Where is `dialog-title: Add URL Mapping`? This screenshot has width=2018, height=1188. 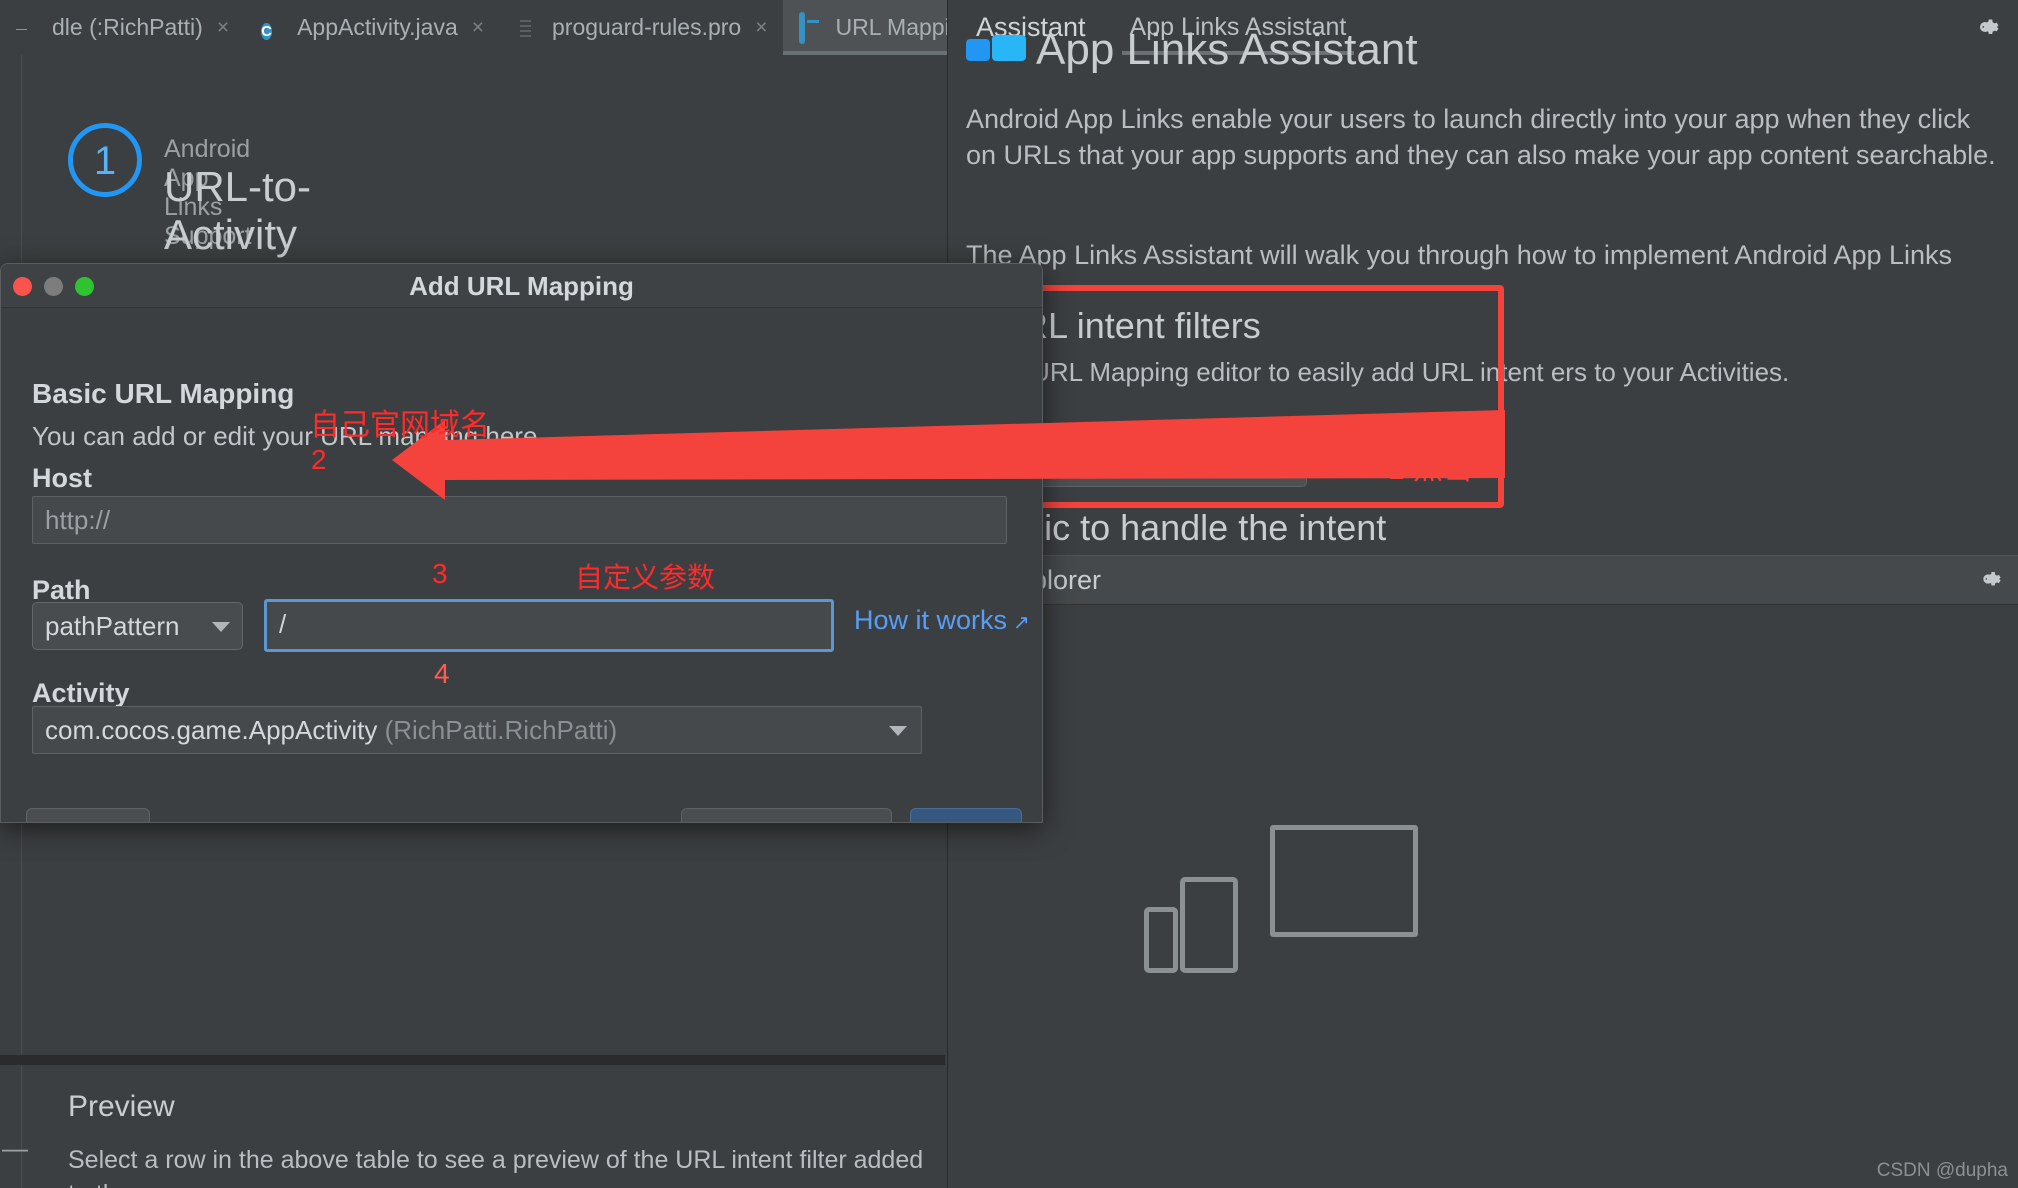
dialog-title: Add URL Mapping is located at coordinates (521, 286).